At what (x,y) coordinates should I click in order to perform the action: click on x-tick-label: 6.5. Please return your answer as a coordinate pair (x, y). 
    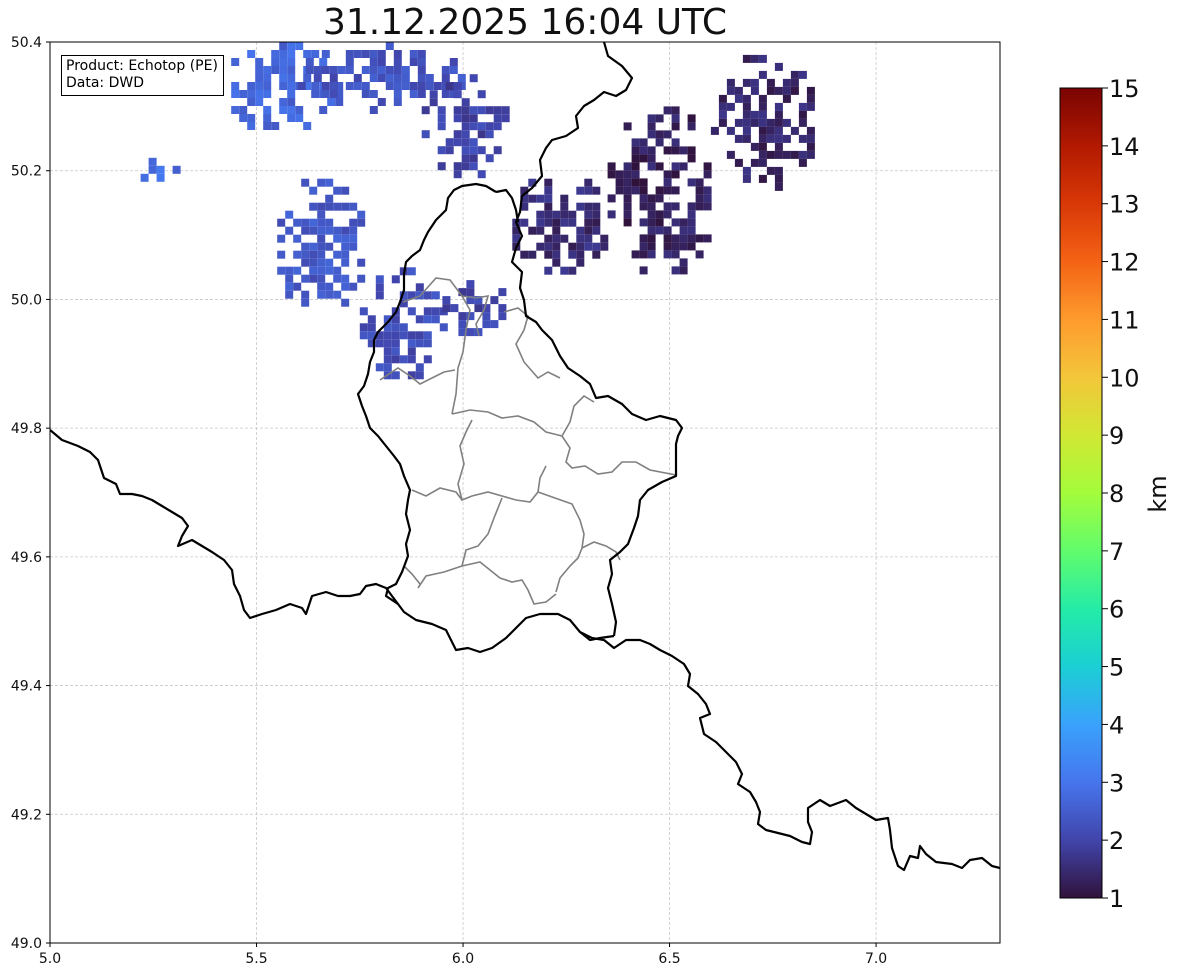
    Looking at the image, I should click on (669, 959).